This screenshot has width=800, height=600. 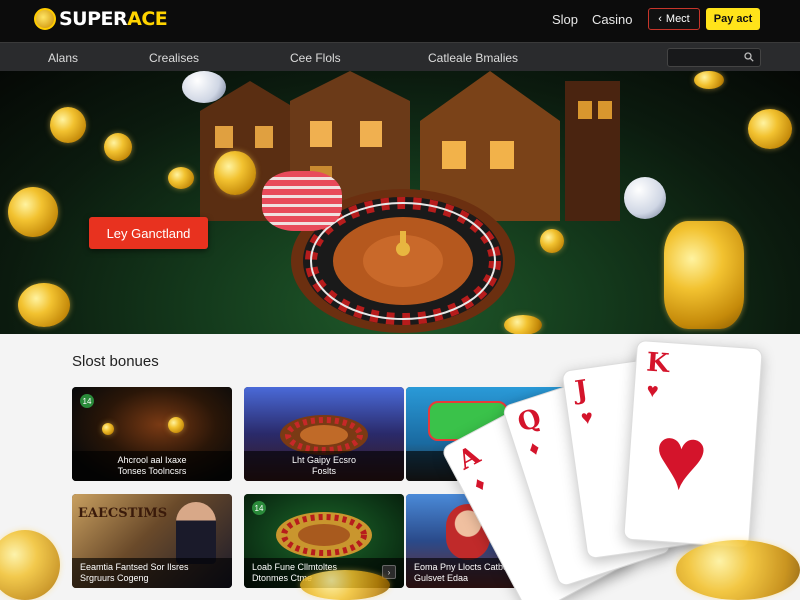 I want to click on nav-item-alans: Alans, so click(x=63, y=58).